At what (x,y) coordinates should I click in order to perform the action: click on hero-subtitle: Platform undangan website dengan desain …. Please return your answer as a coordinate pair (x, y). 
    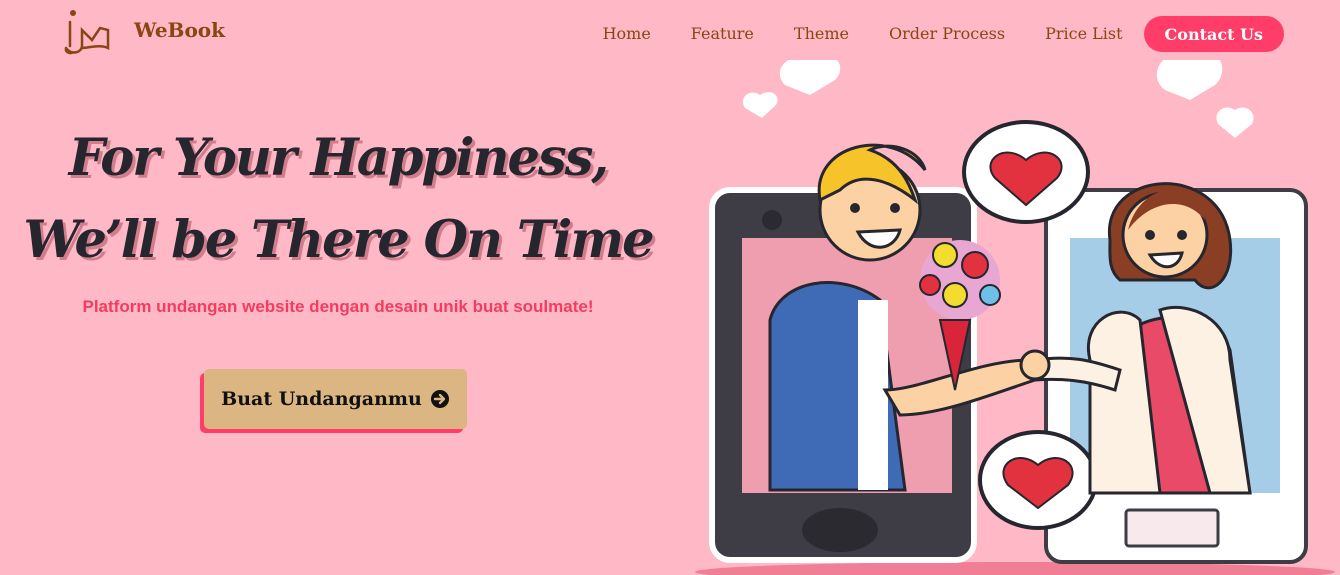
    Looking at the image, I should click on (338, 306).